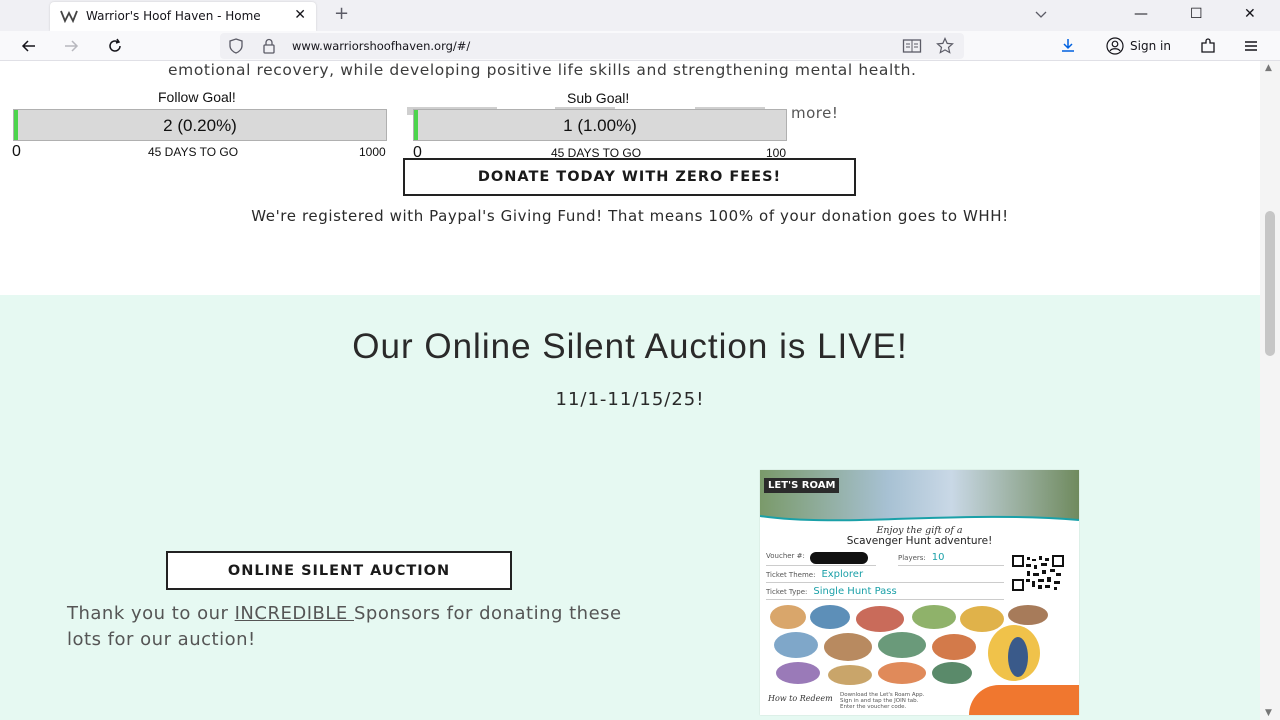 The height and width of the screenshot is (720, 1280). I want to click on qr-code-icon, so click(1038, 573).